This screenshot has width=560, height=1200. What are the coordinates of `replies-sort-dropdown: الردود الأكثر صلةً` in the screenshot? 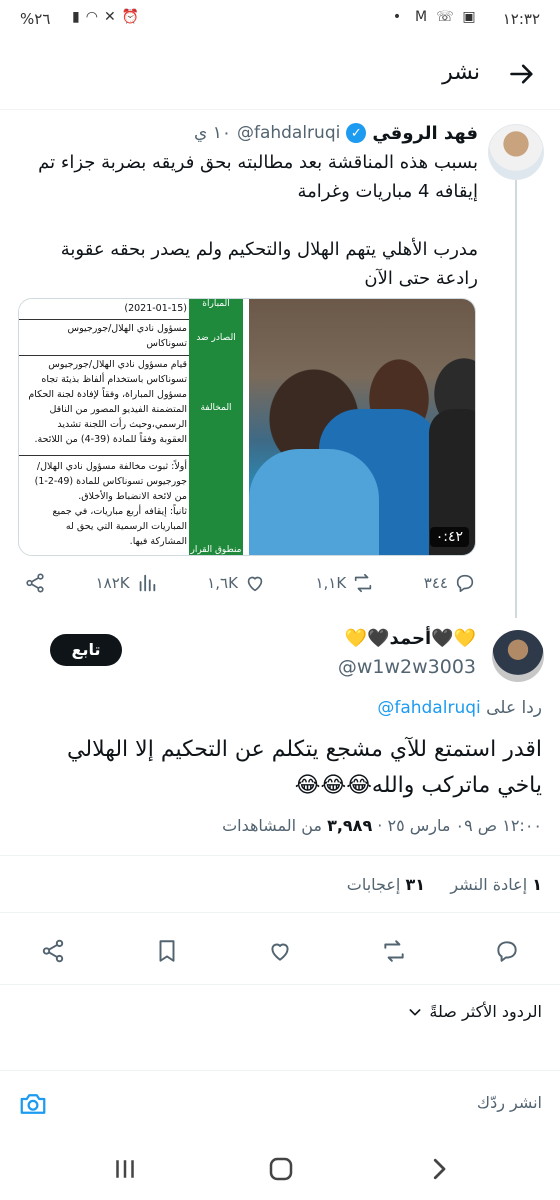 It's located at (342, 1011).